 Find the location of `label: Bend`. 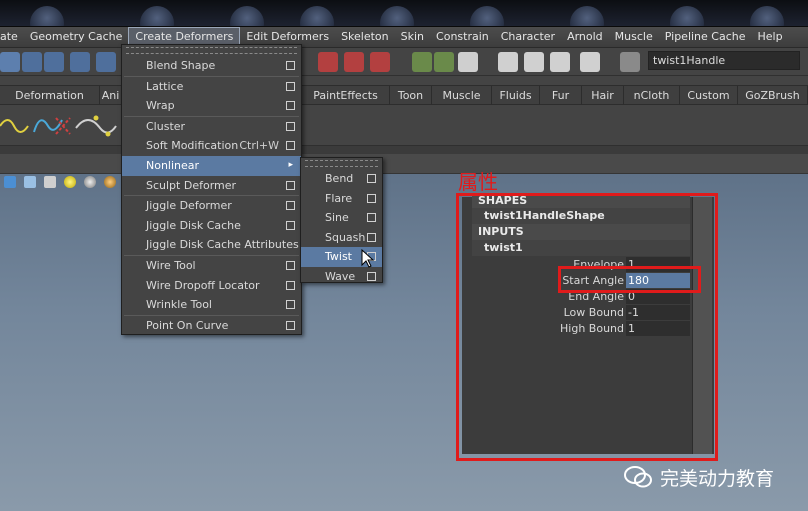

label: Bend is located at coordinates (339, 178).